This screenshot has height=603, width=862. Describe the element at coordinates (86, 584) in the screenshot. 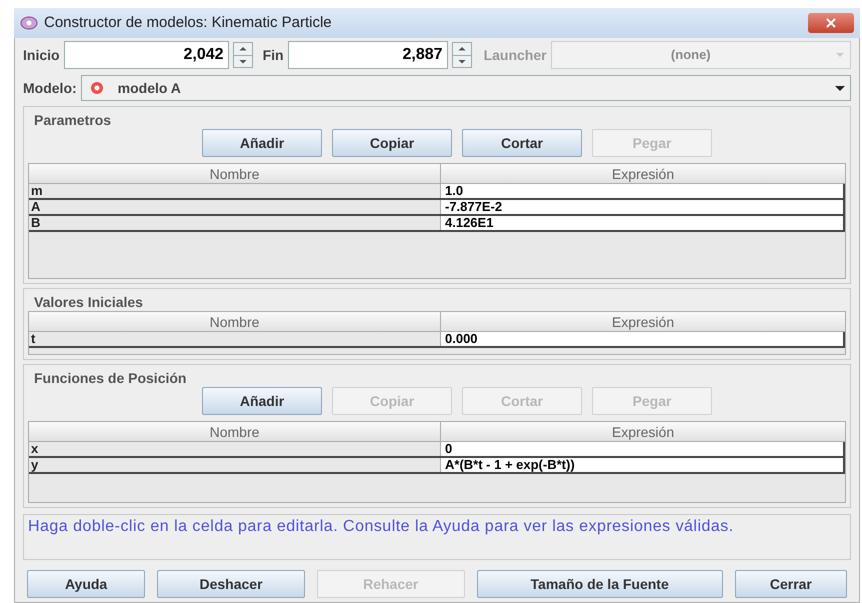

I see `action-button: Ayuda` at that location.